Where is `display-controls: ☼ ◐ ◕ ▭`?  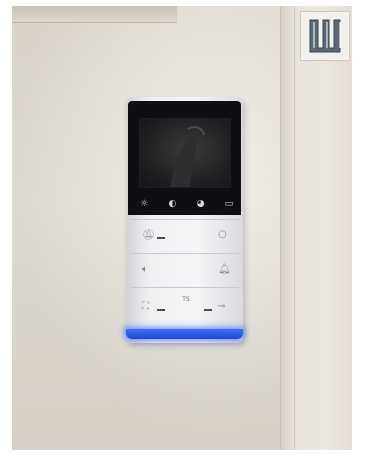
display-controls: ☼ ◐ ◕ ▭ is located at coordinates (186, 204).